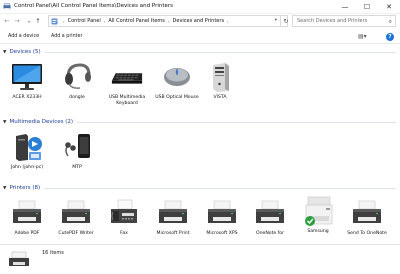  I want to click on printer-cutepdf: CutePDF Writer, so click(76, 216).